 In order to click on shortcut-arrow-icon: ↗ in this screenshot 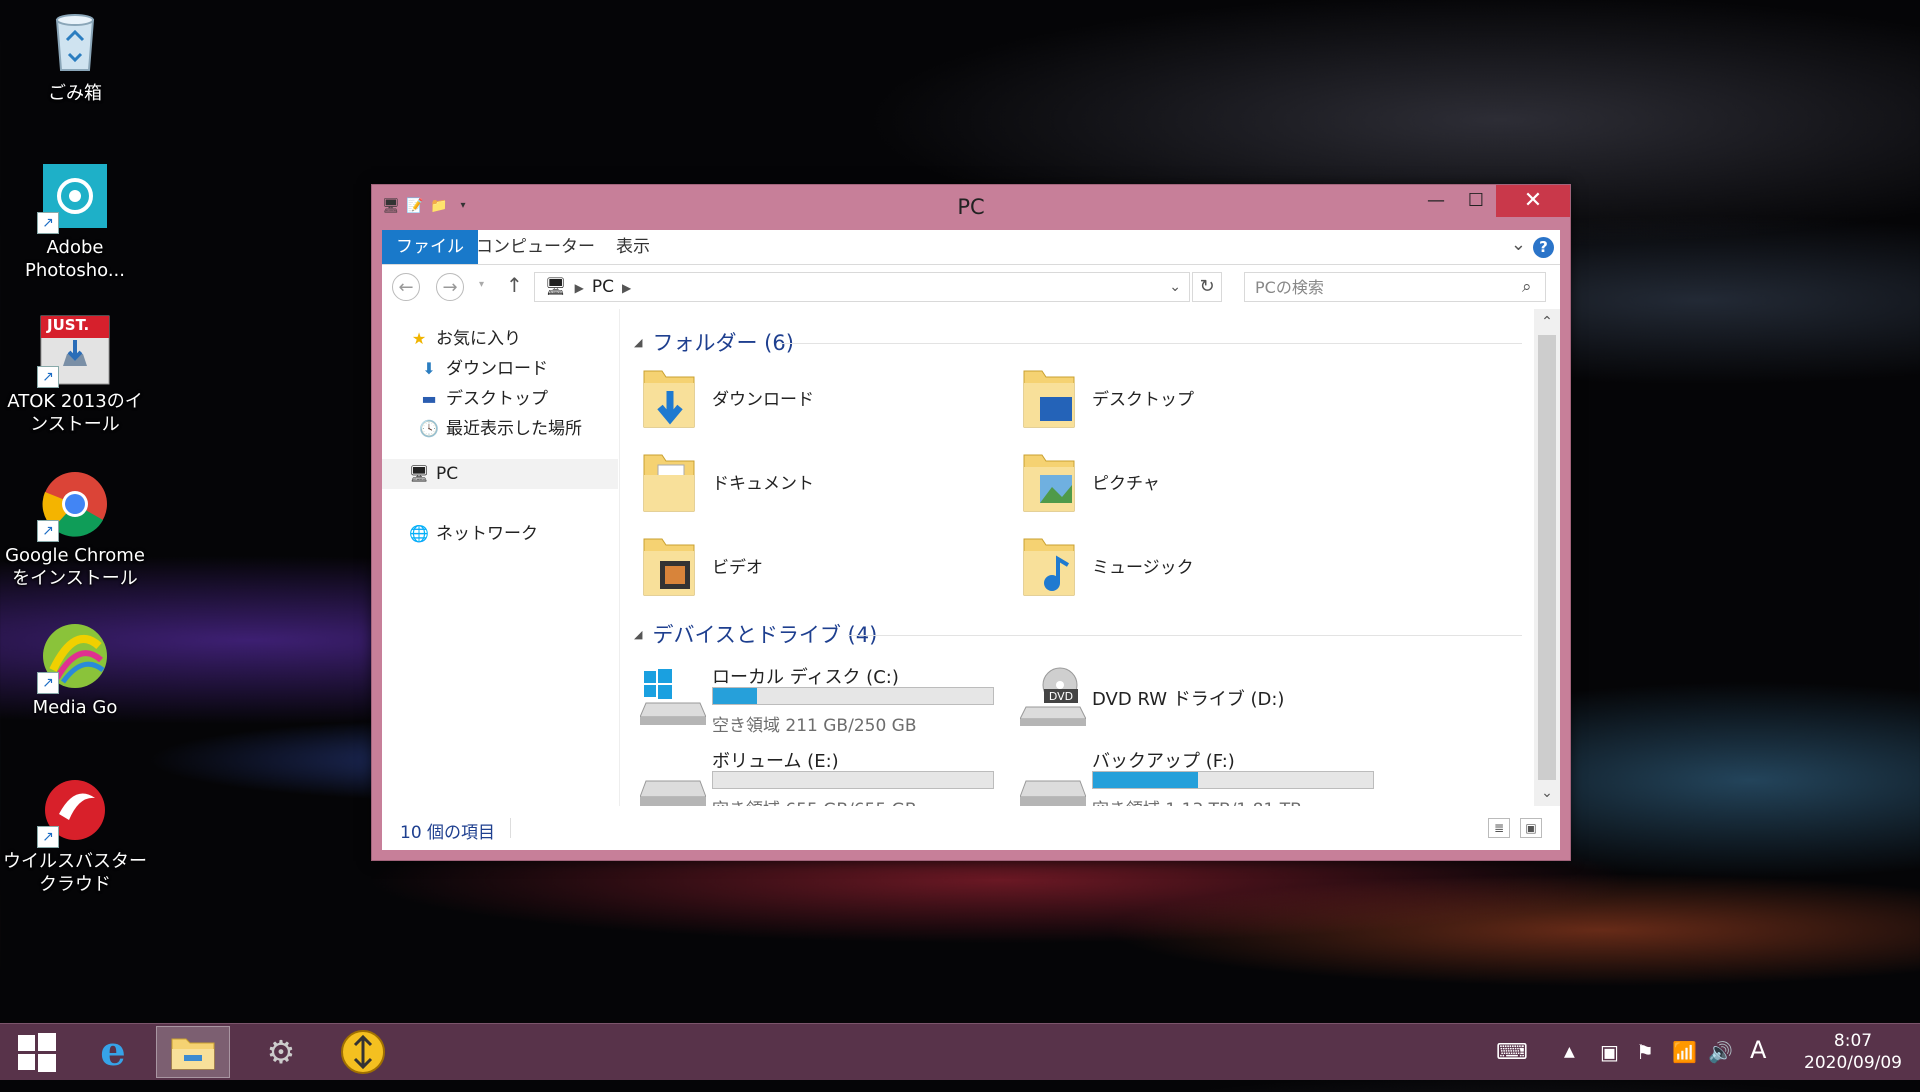, I will do `click(48, 531)`.